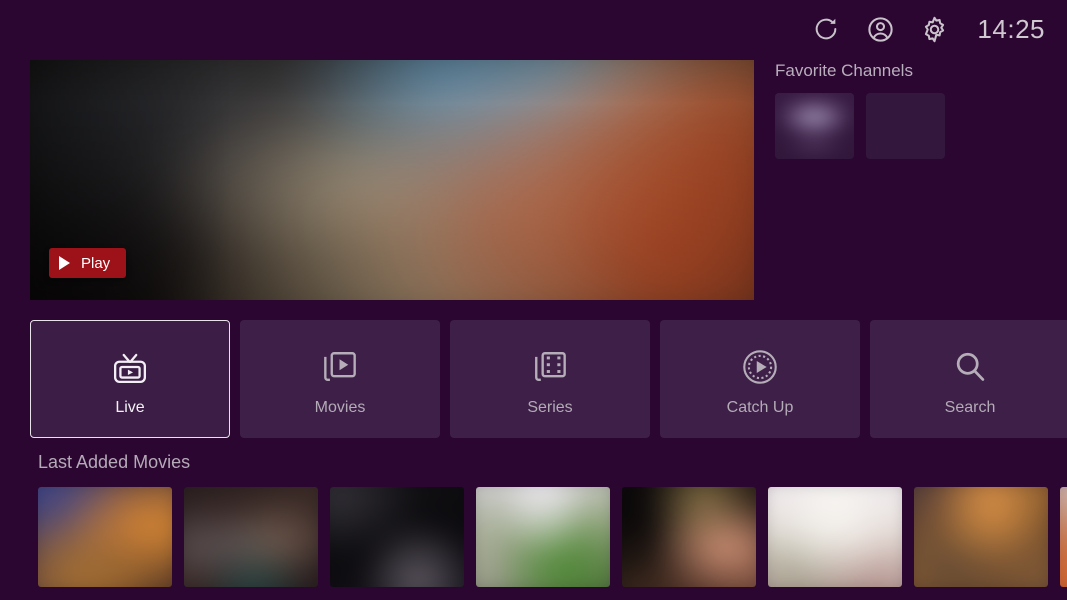  I want to click on favorite-channels-title: Favorite Channels, so click(844, 70).